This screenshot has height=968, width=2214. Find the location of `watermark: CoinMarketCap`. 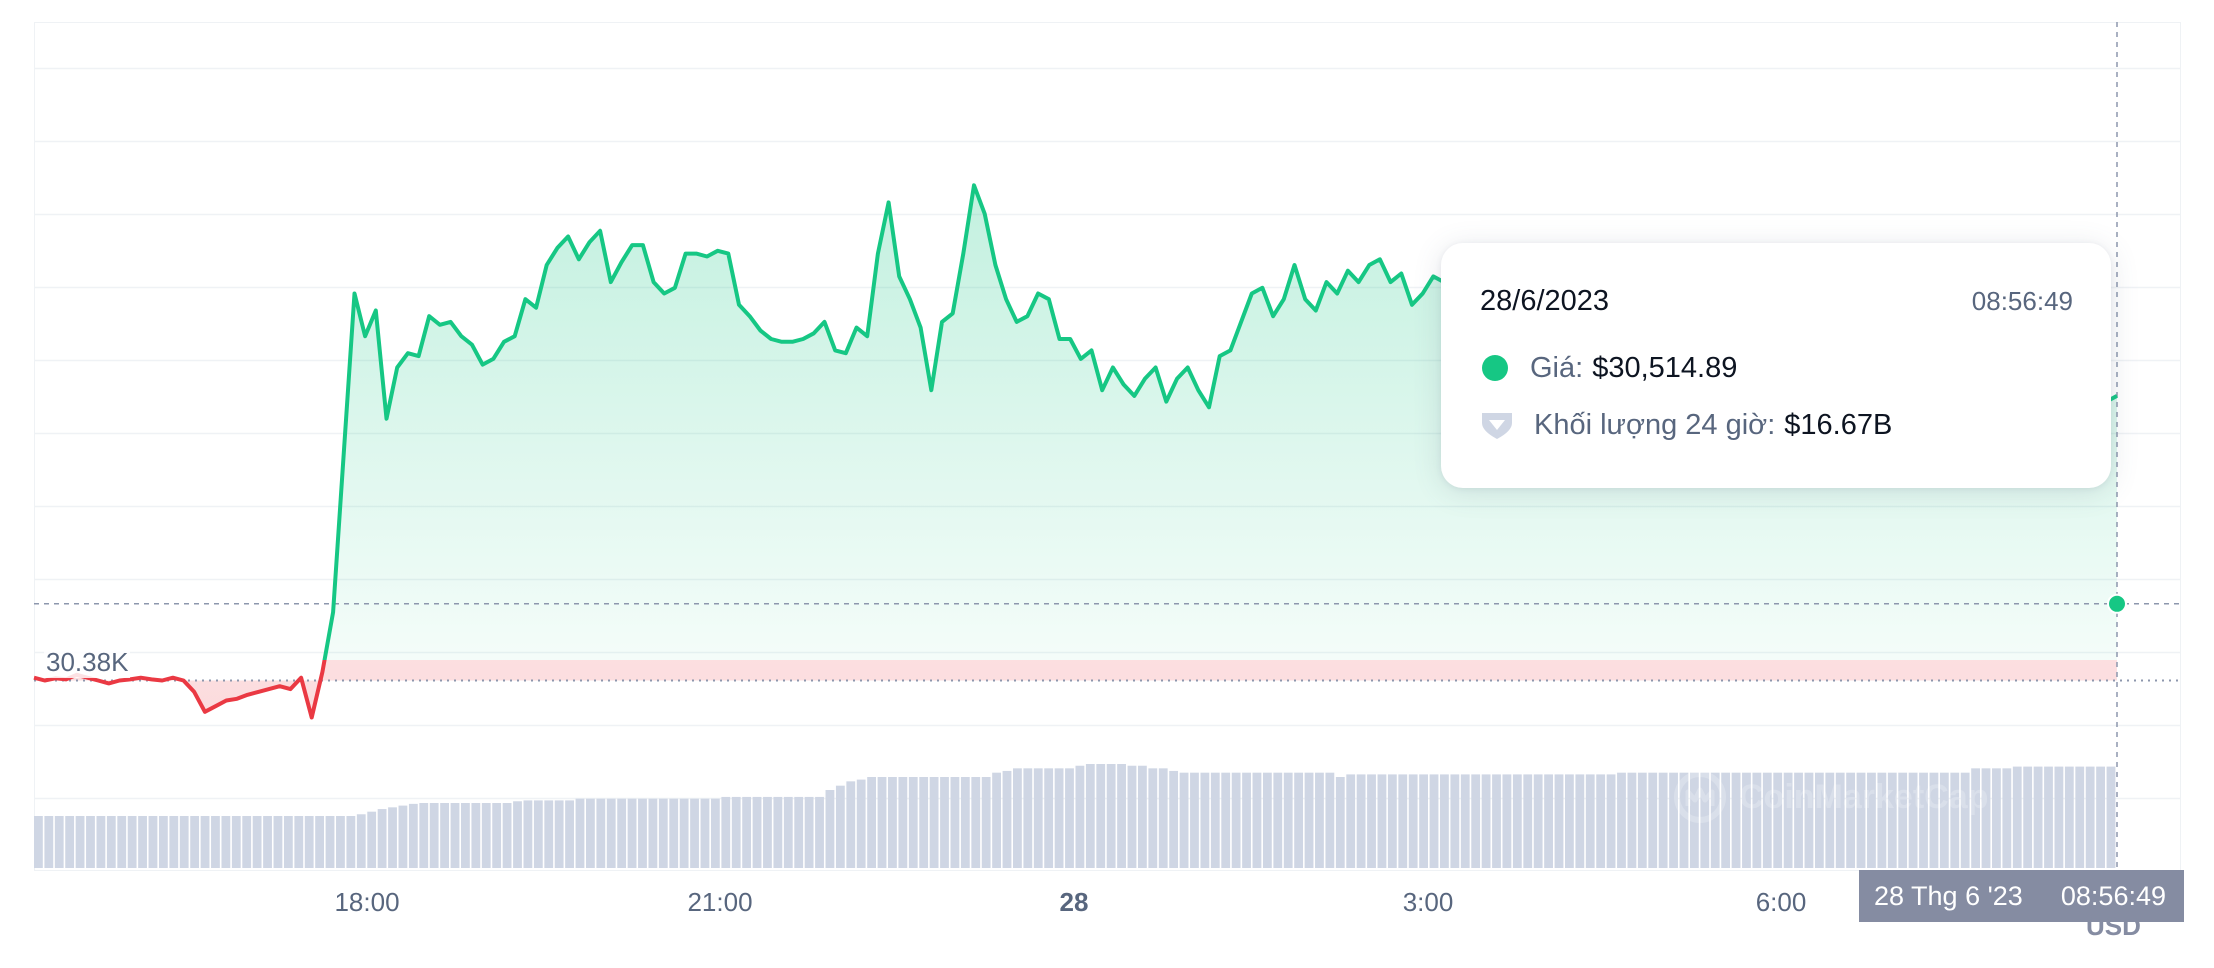

watermark: CoinMarketCap is located at coordinates (1830, 797).